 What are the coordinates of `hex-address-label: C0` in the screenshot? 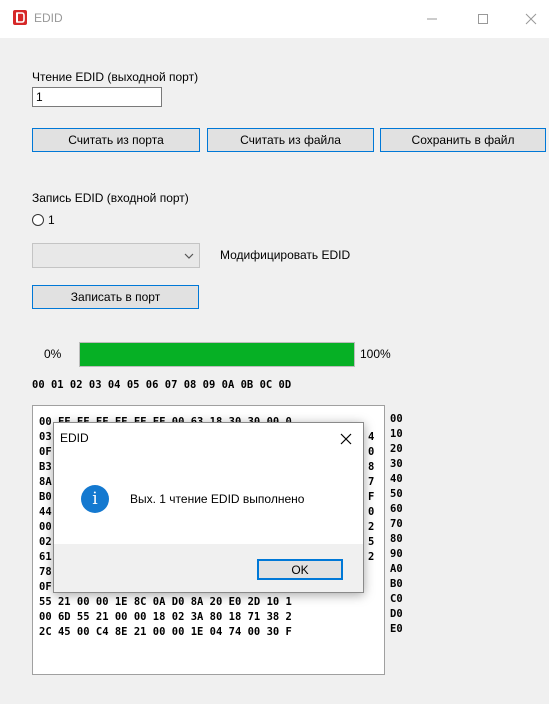 It's located at (396, 599).